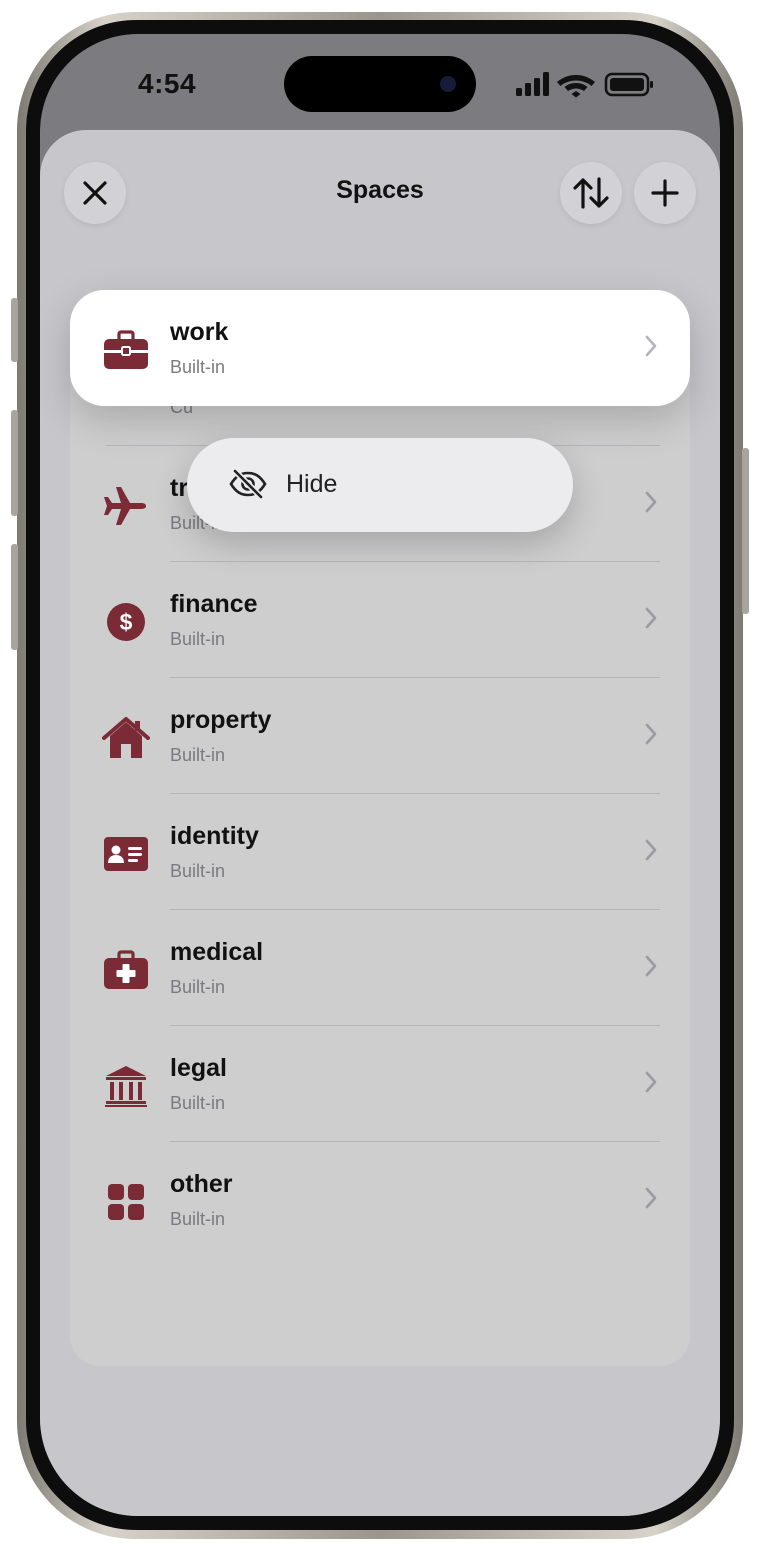 This screenshot has width=760, height=1551. What do you see at coordinates (167, 83) in the screenshot?
I see `status-time: 4:54` at bounding box center [167, 83].